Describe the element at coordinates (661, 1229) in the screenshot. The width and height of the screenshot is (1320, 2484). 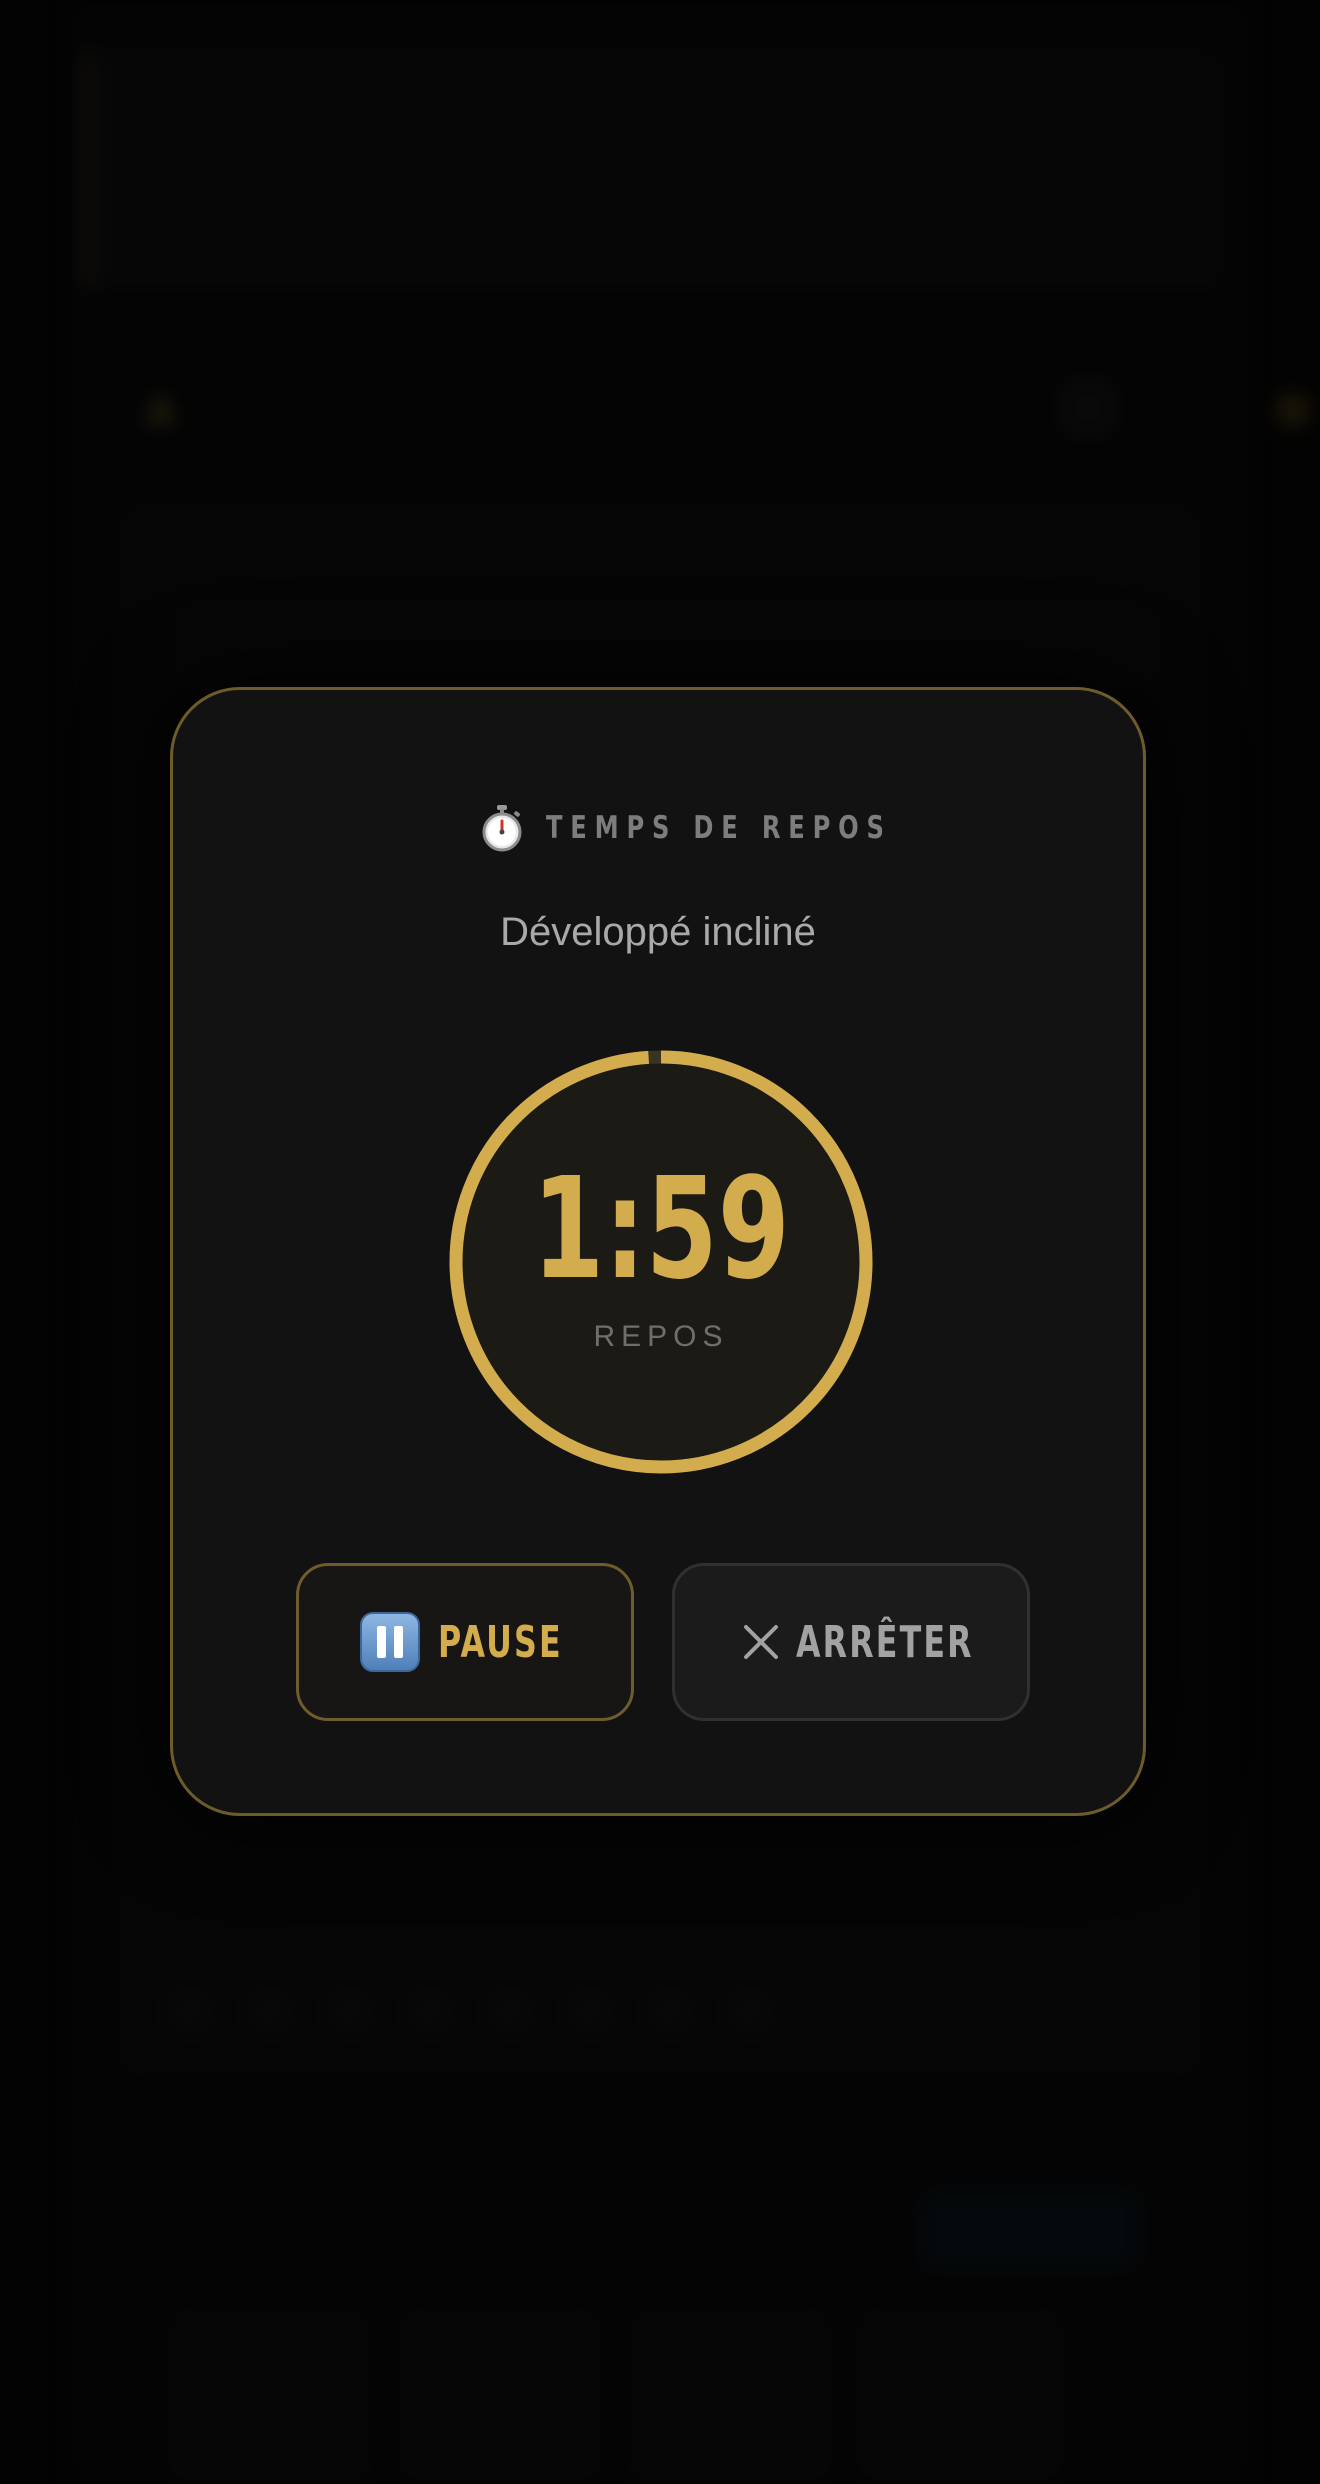
I see `timer-value: 1:59` at that location.